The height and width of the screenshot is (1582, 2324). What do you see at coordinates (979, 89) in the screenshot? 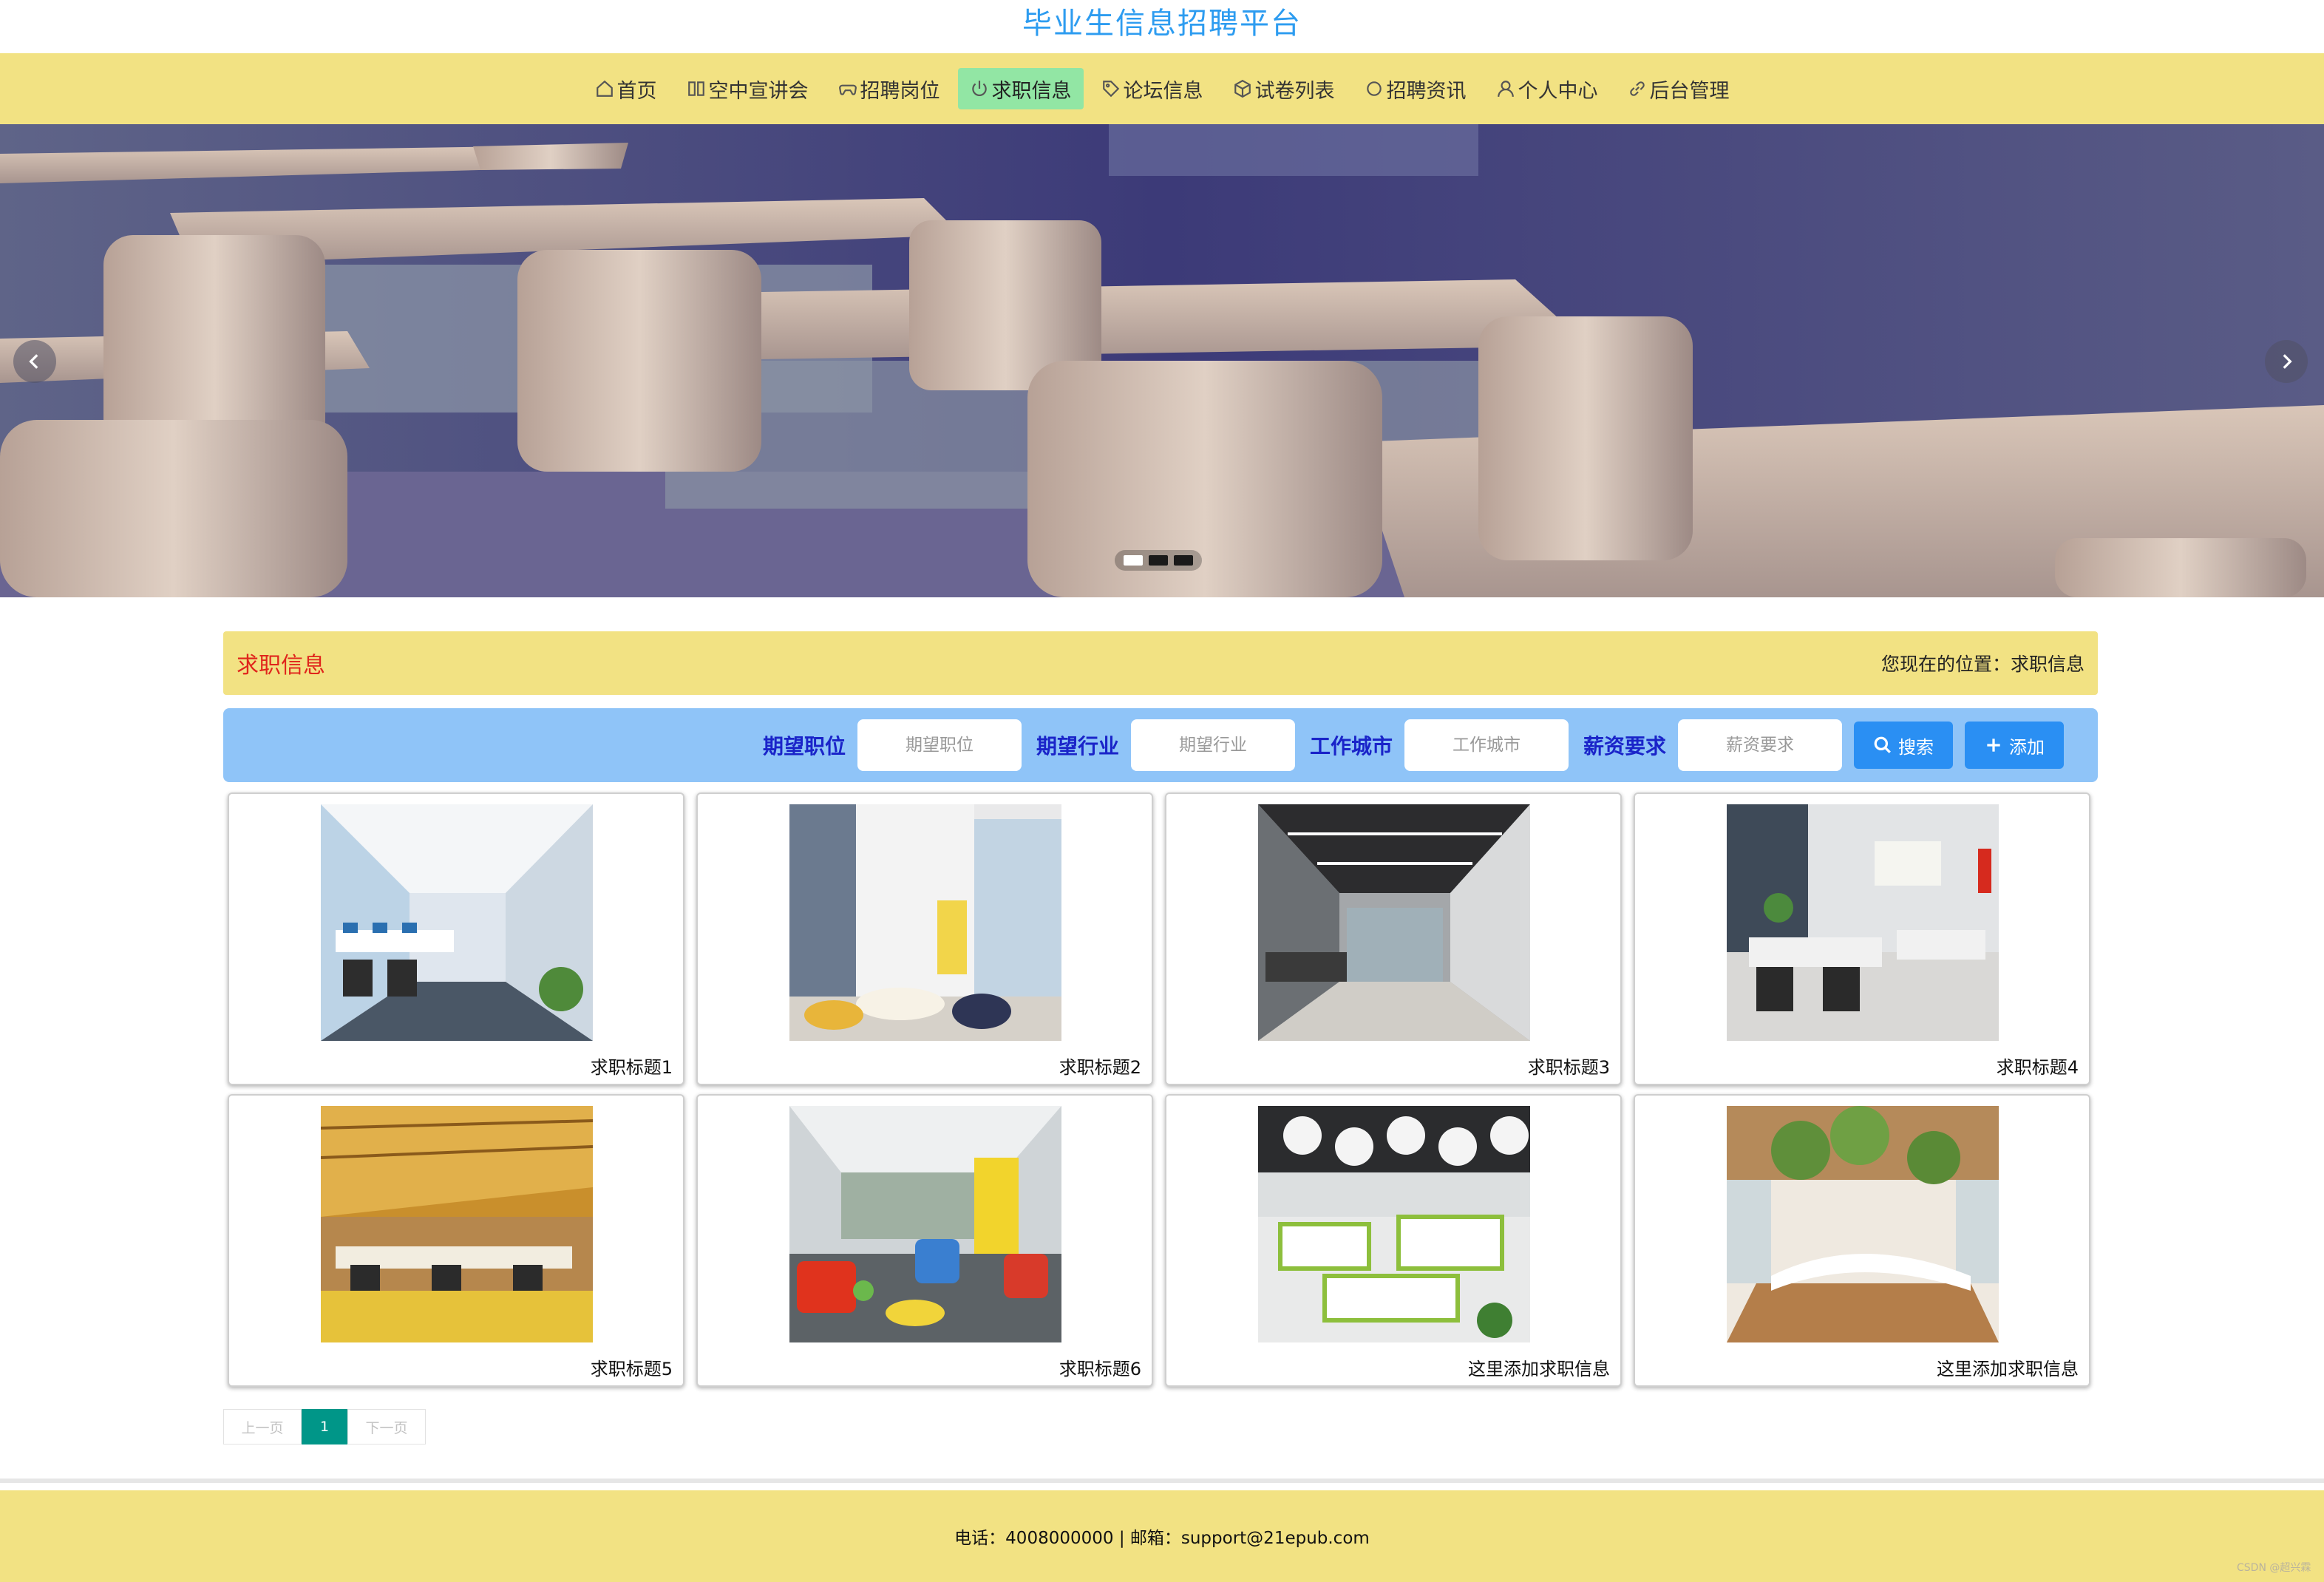
I see `power-icon` at bounding box center [979, 89].